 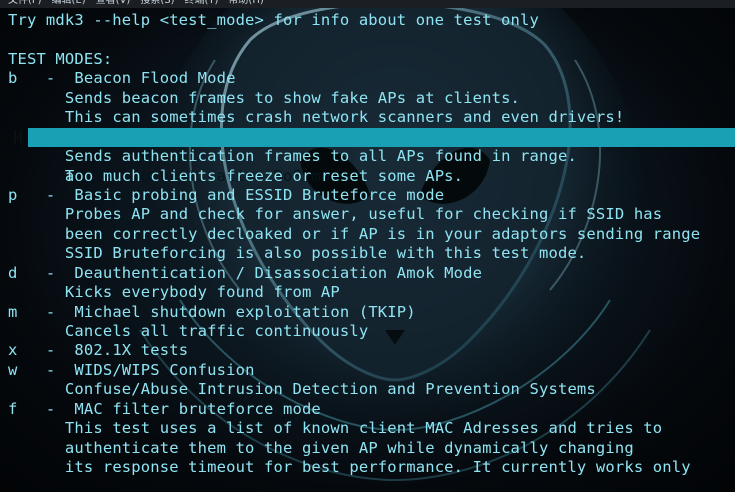 I want to click on mode-row-w: w - WIDS/WIPS Confusion, so click(x=131, y=369).